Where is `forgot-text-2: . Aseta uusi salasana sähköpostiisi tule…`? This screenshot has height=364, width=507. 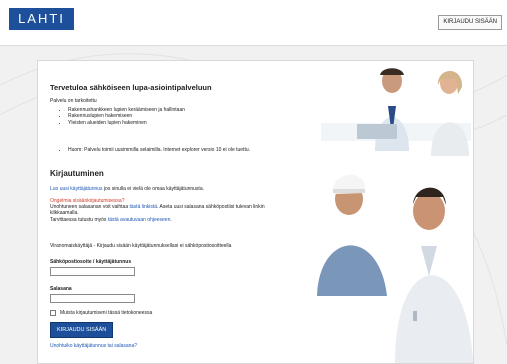 forgot-text-2: . Aseta uusi salasana sähköpostiisi tule… is located at coordinates (211, 207).